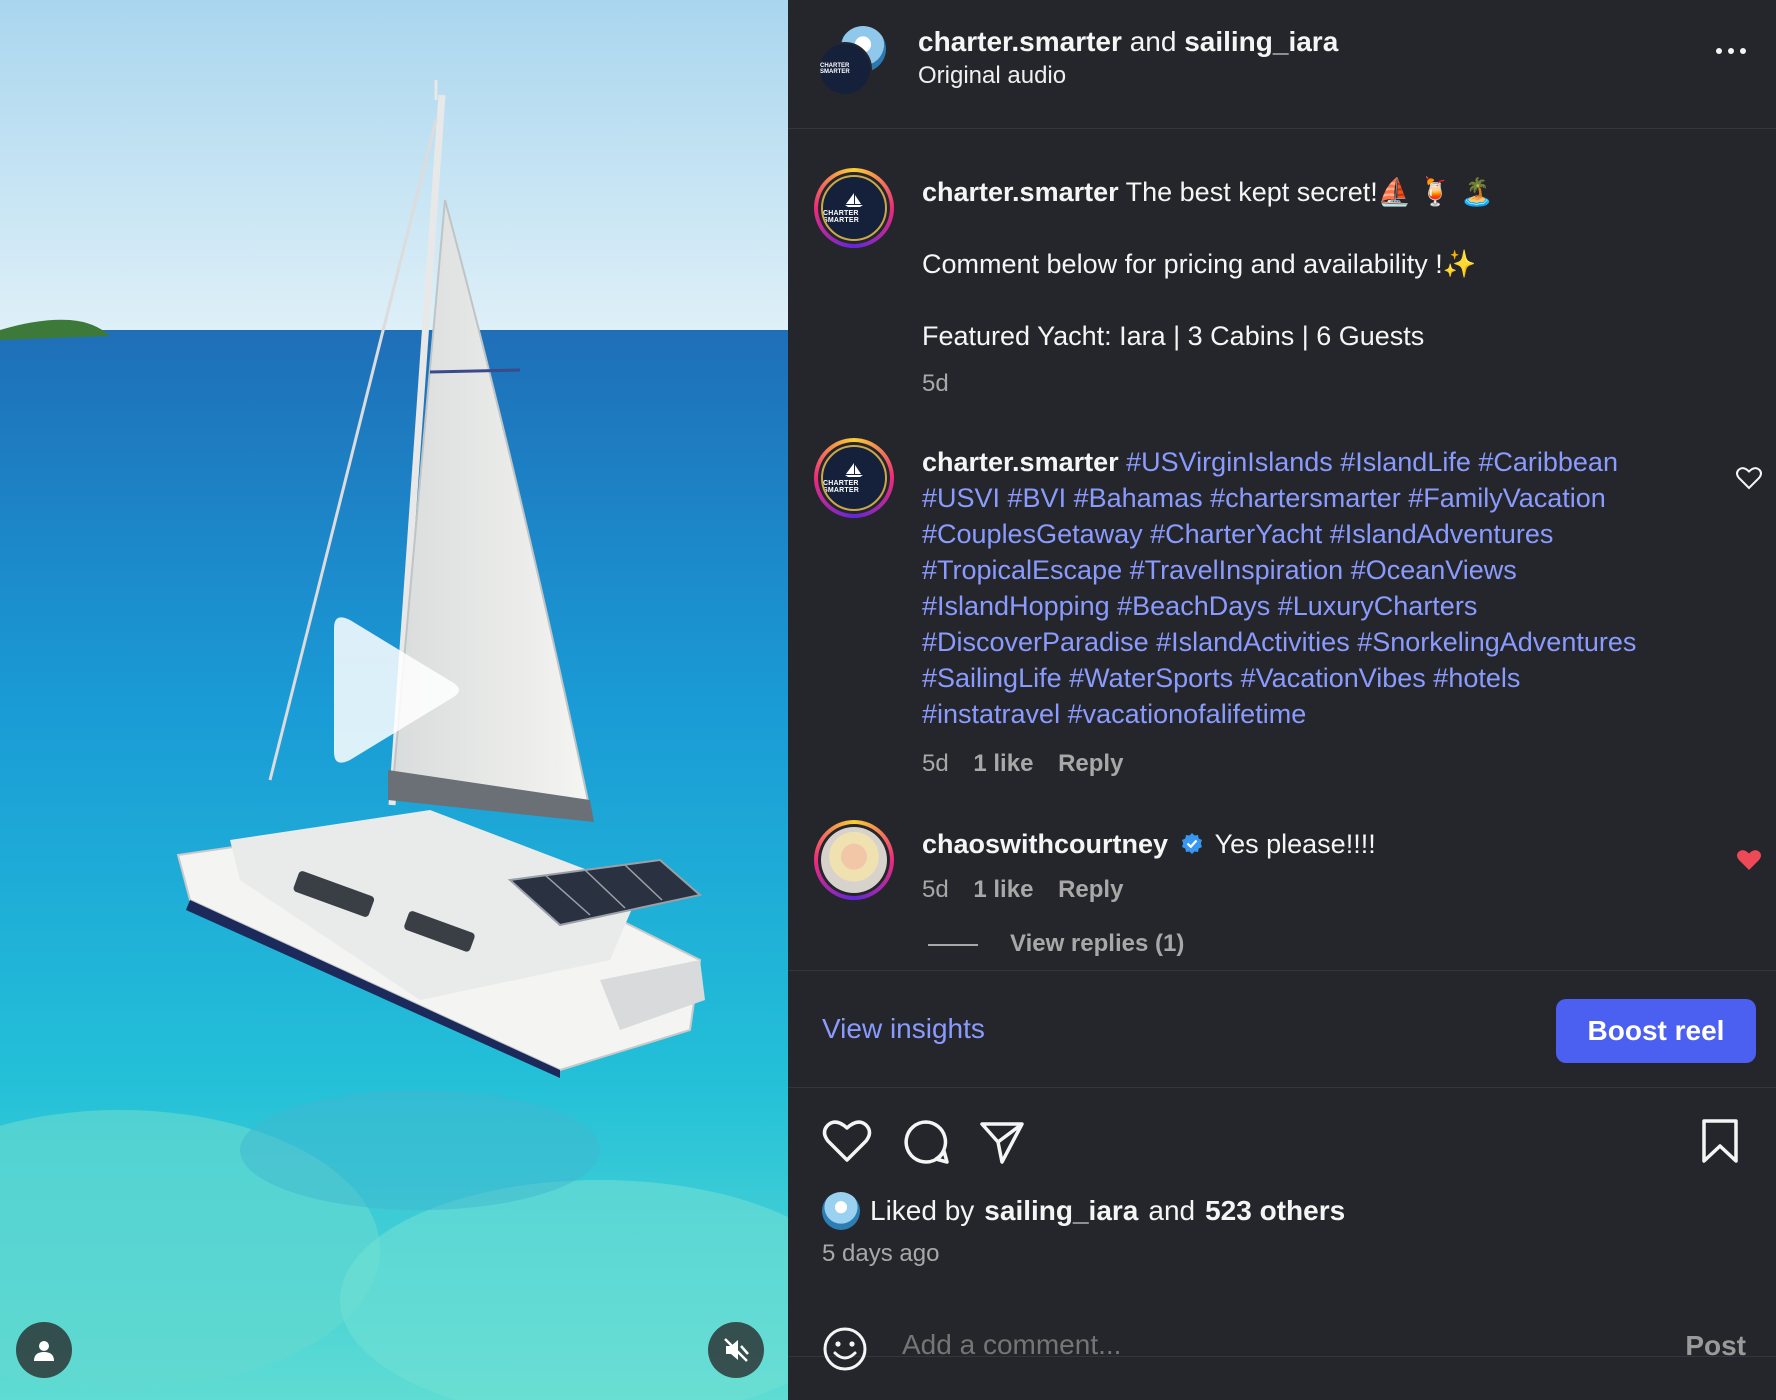  I want to click on authors-and: and, so click(1153, 41).